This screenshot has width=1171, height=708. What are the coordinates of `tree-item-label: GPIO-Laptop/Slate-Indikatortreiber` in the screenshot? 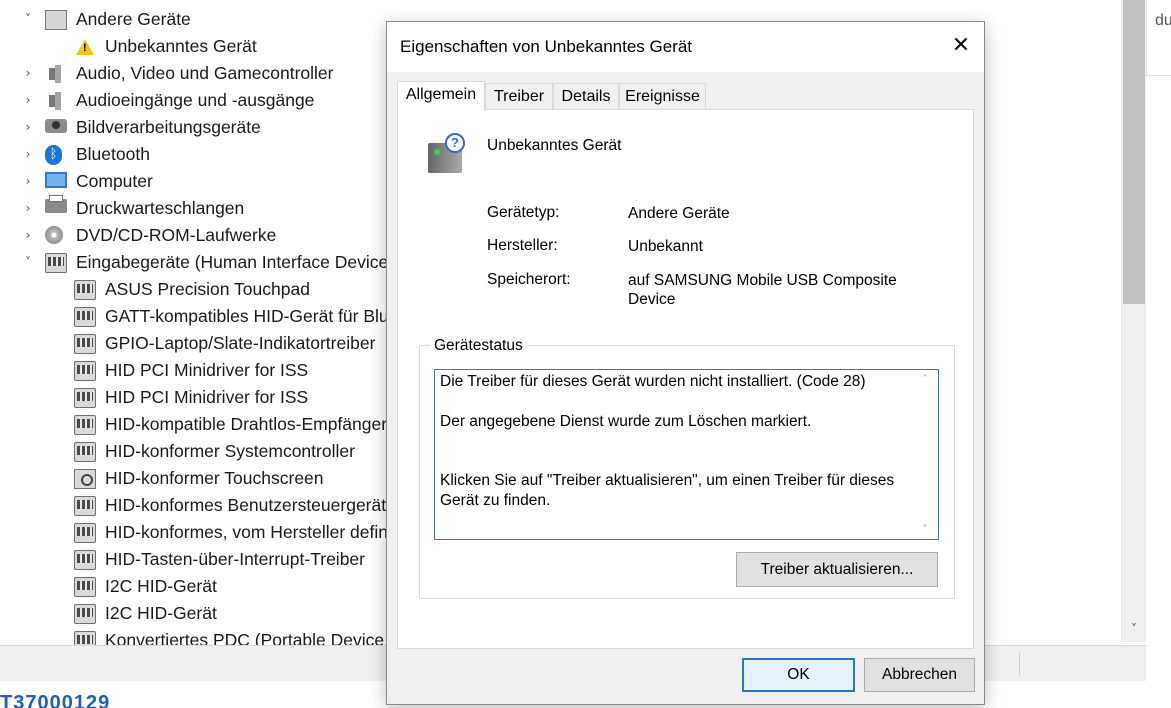 It's located at (240, 343).